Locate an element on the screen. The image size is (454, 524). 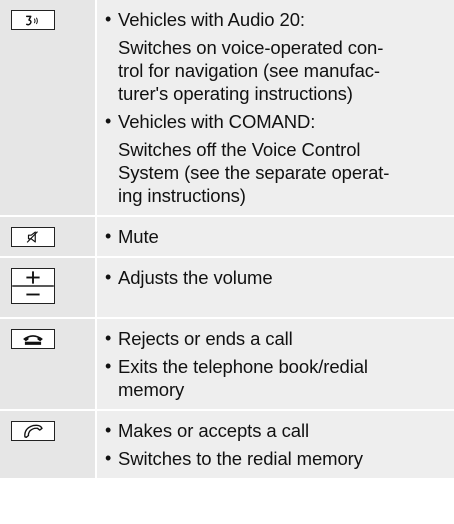
description-cell: • Mute is located at coordinates (275, 236).